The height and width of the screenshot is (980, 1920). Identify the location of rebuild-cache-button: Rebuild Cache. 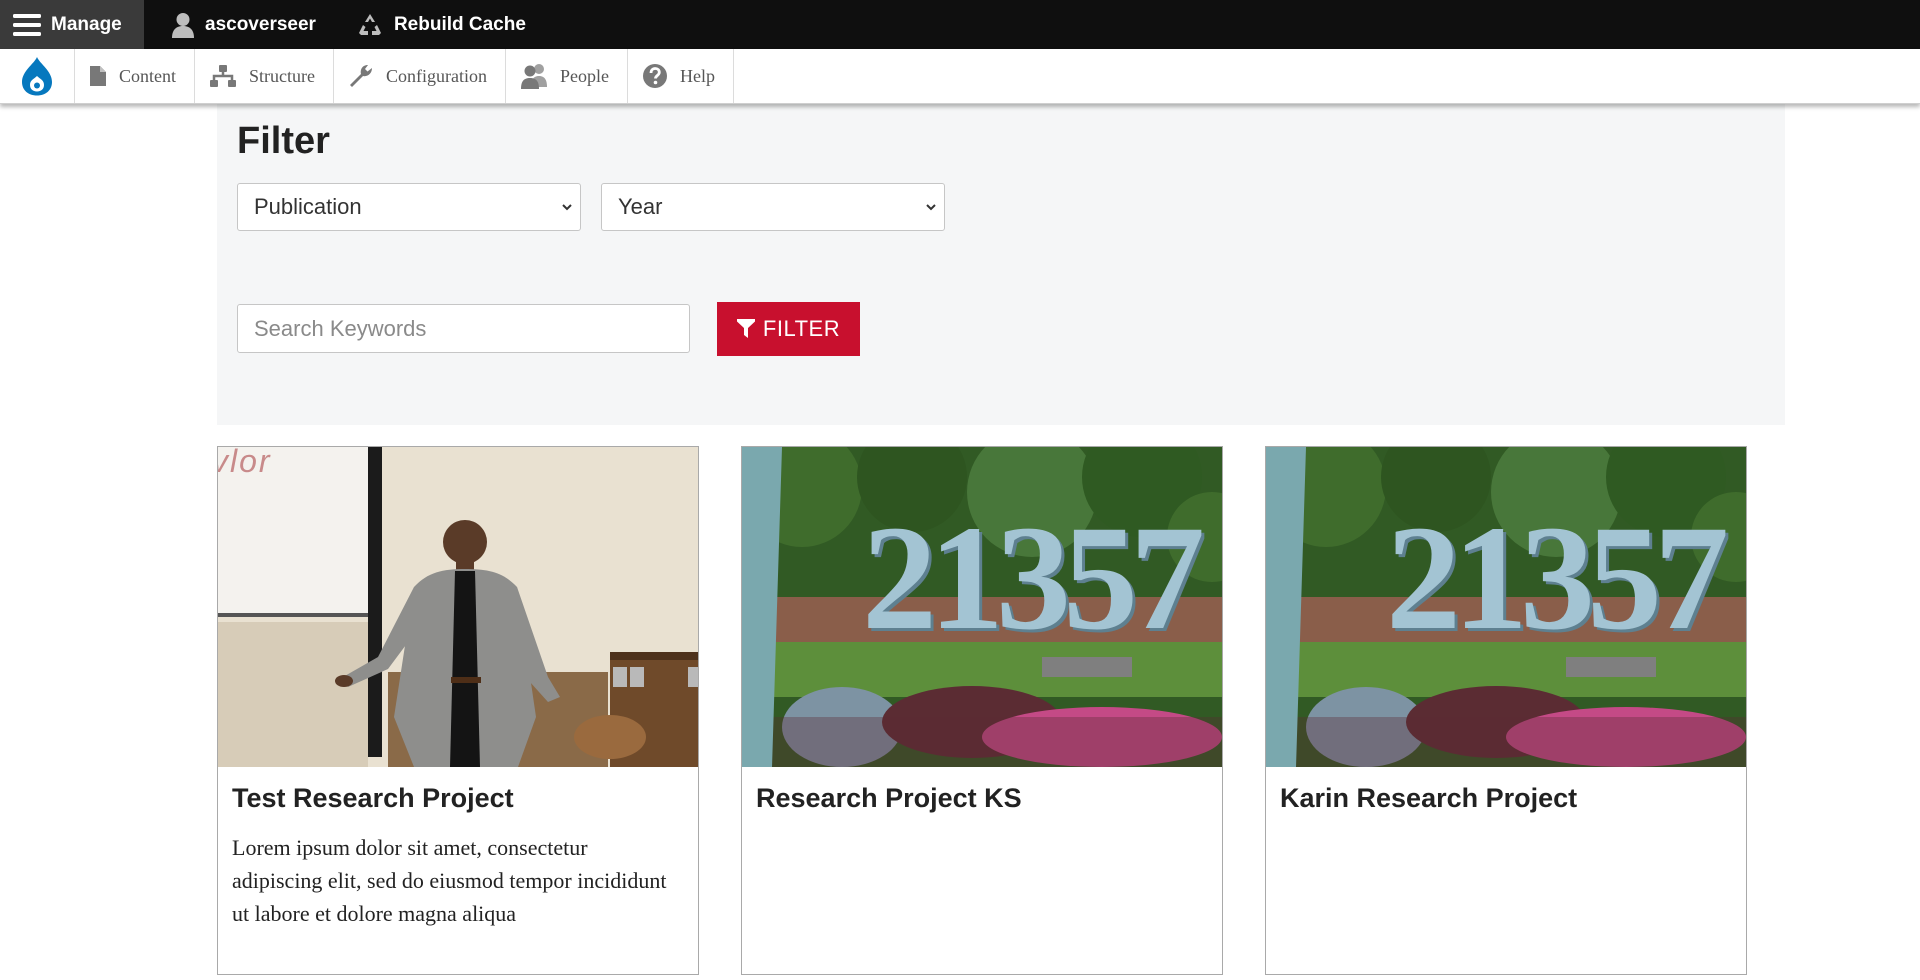
(439, 24).